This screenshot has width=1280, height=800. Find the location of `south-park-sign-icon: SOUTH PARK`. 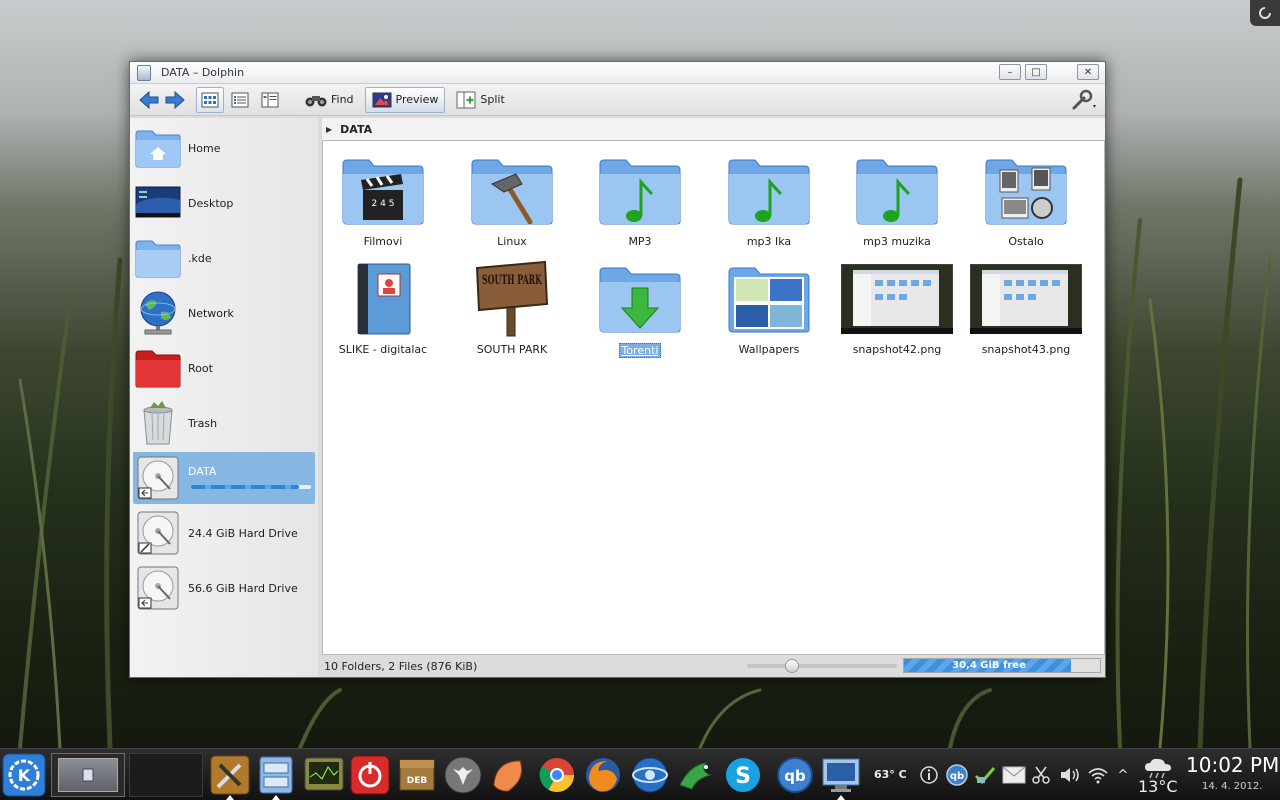

south-park-sign-icon: SOUTH PARK is located at coordinates (512, 298).